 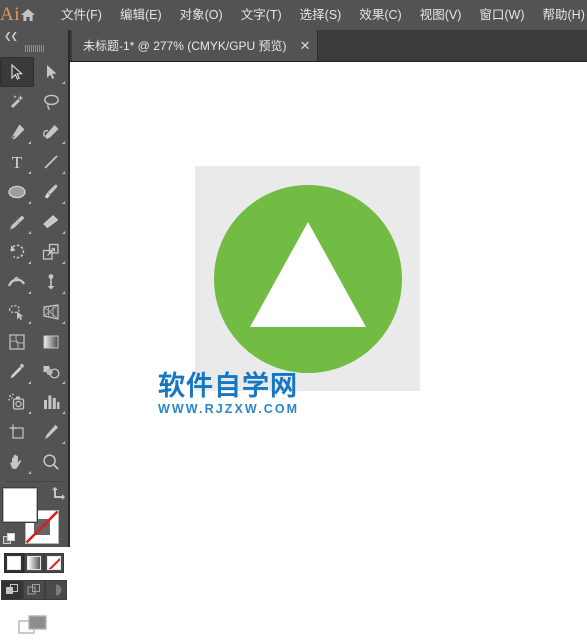 I want to click on magic-wand-tool, so click(x=17, y=102).